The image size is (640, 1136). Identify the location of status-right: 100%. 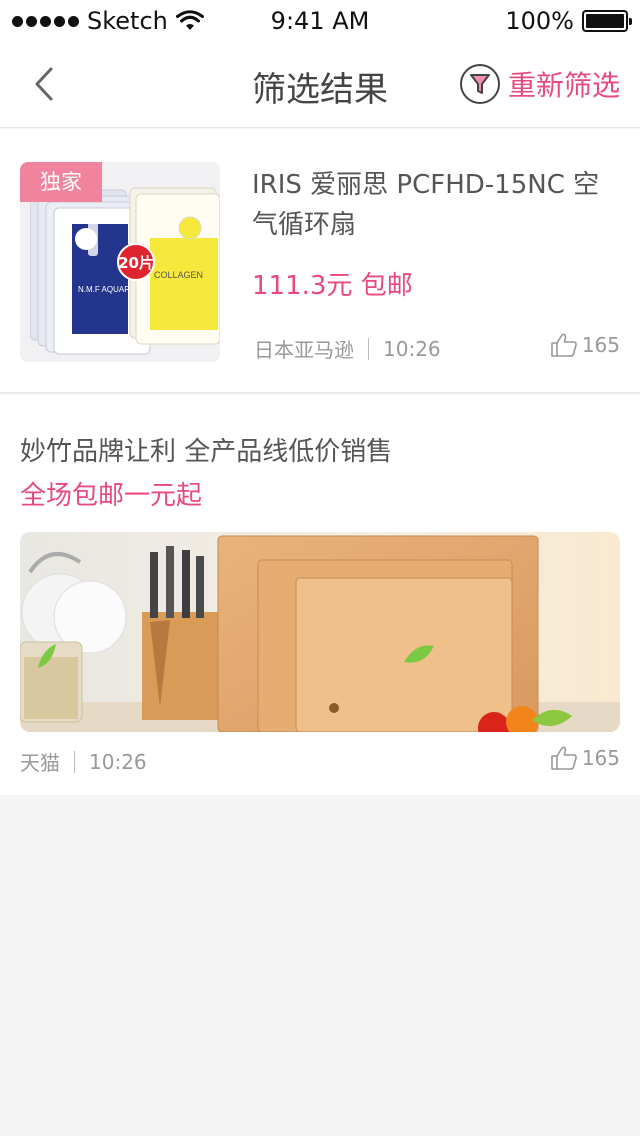
(568, 21).